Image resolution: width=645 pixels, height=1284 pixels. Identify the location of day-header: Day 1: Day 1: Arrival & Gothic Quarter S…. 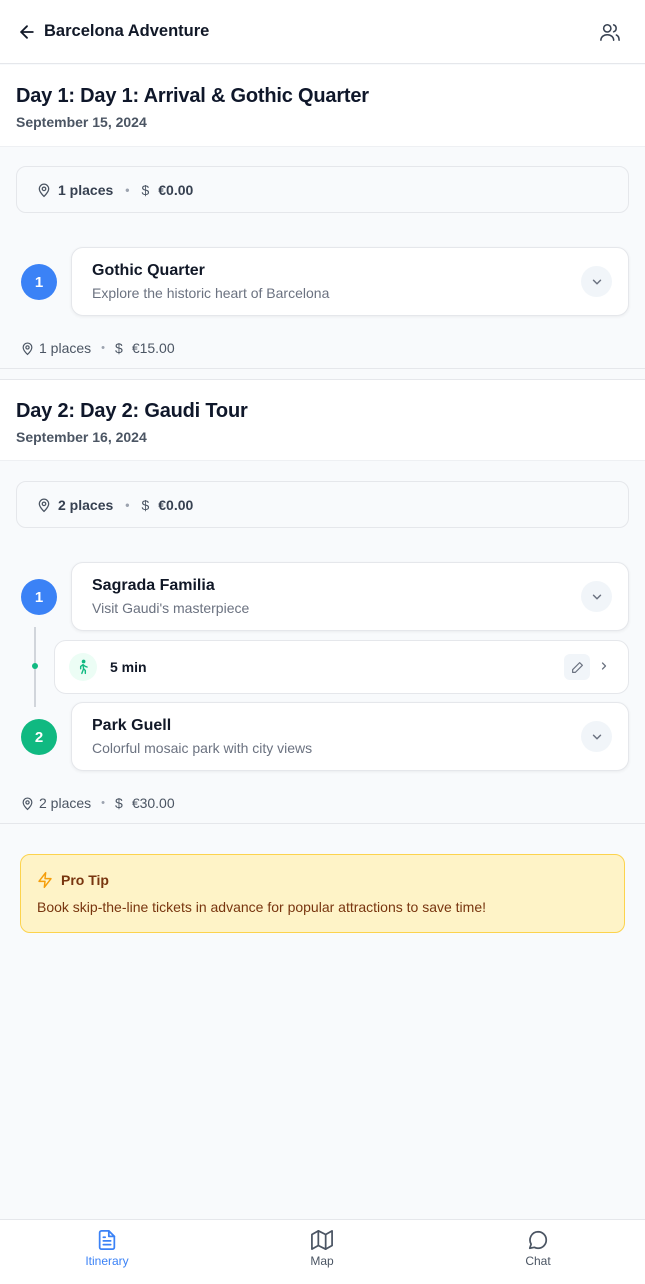
(322, 106).